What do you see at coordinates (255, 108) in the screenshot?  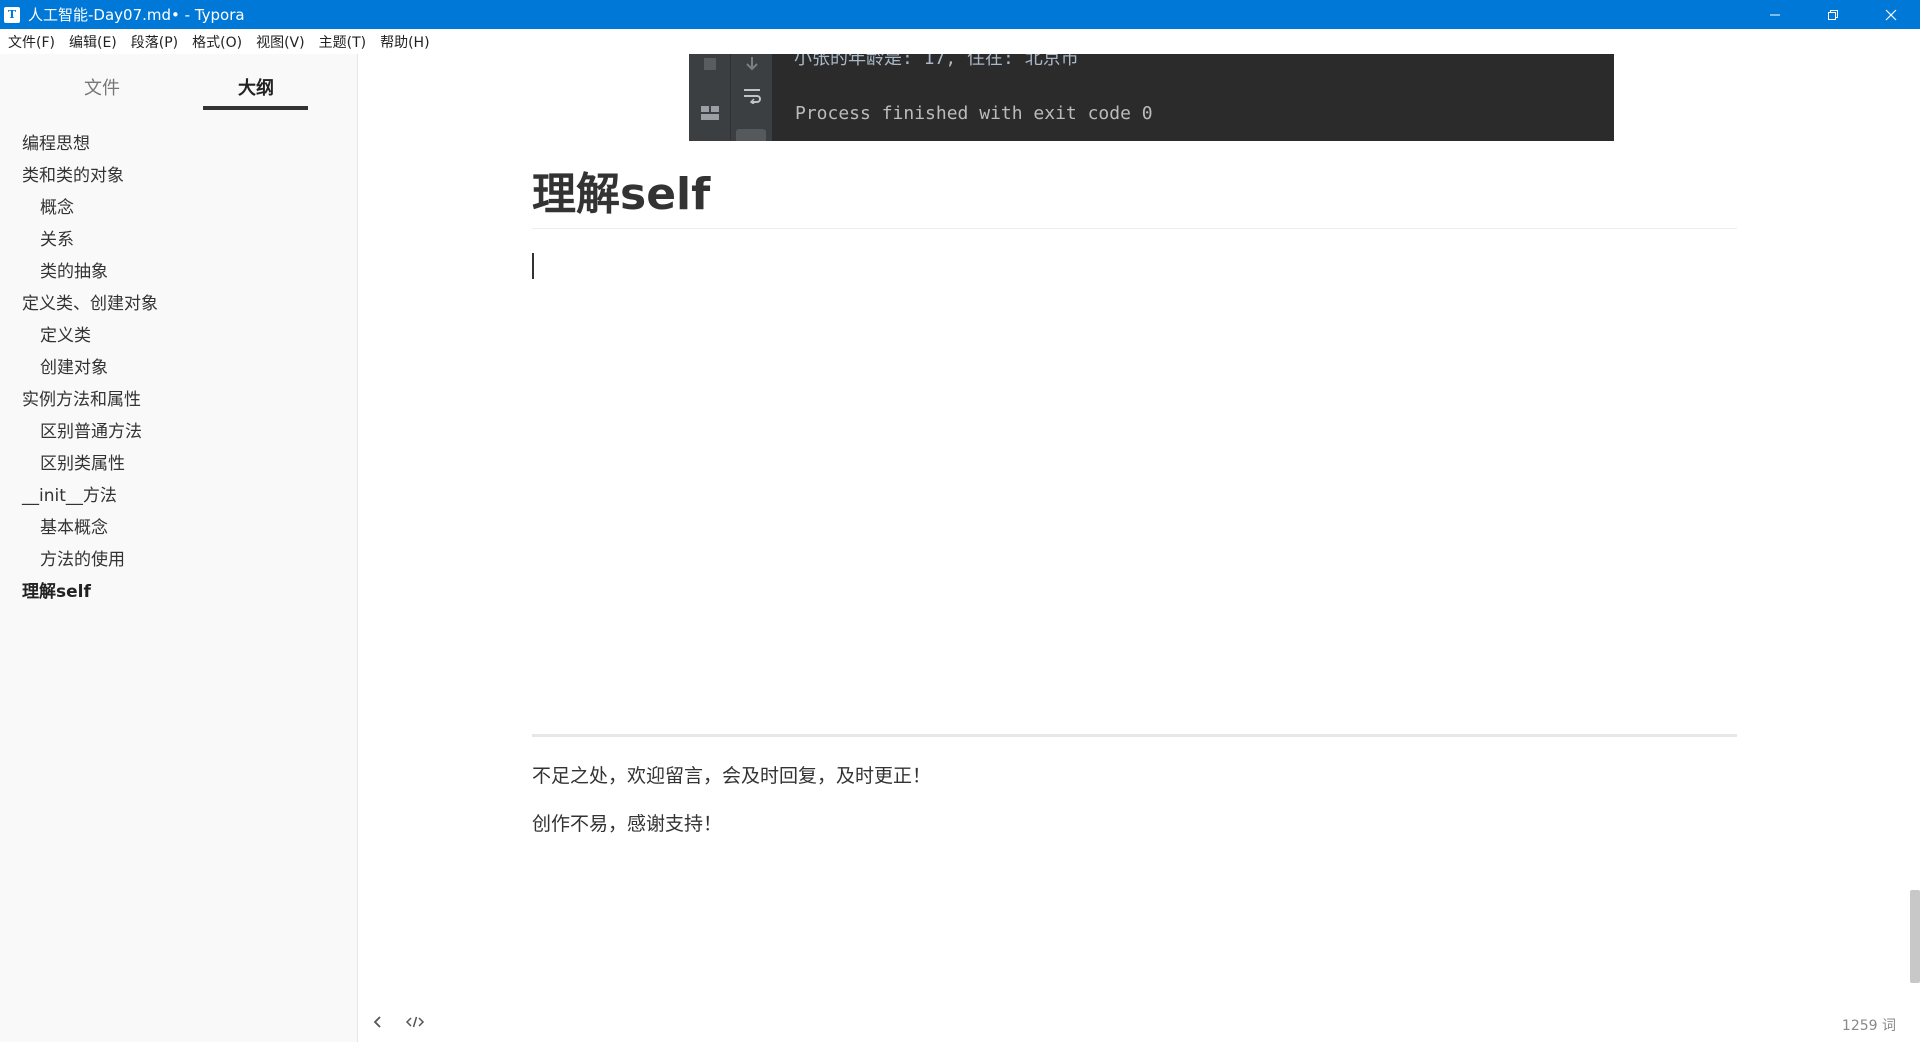 I see `active-tab-indicator` at bounding box center [255, 108].